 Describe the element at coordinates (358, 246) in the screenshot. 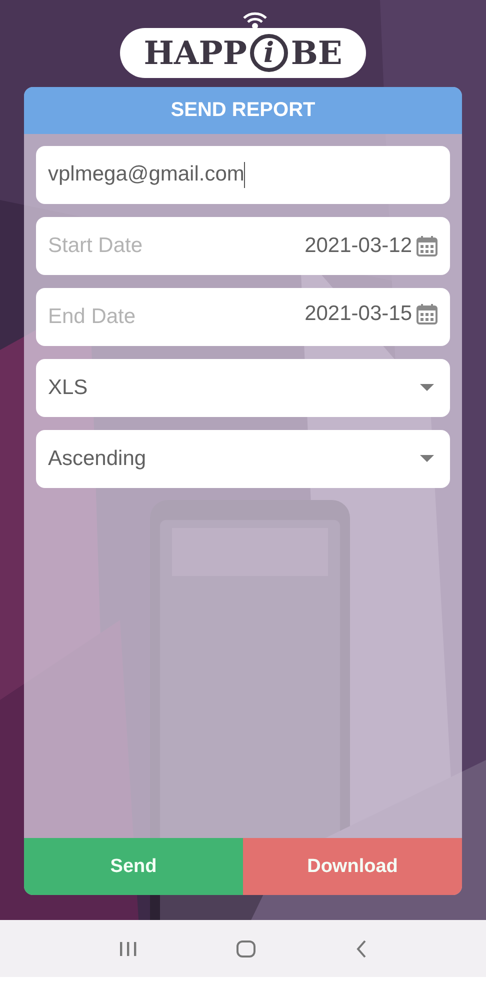

I see `date-value: 2021-03-12` at that location.